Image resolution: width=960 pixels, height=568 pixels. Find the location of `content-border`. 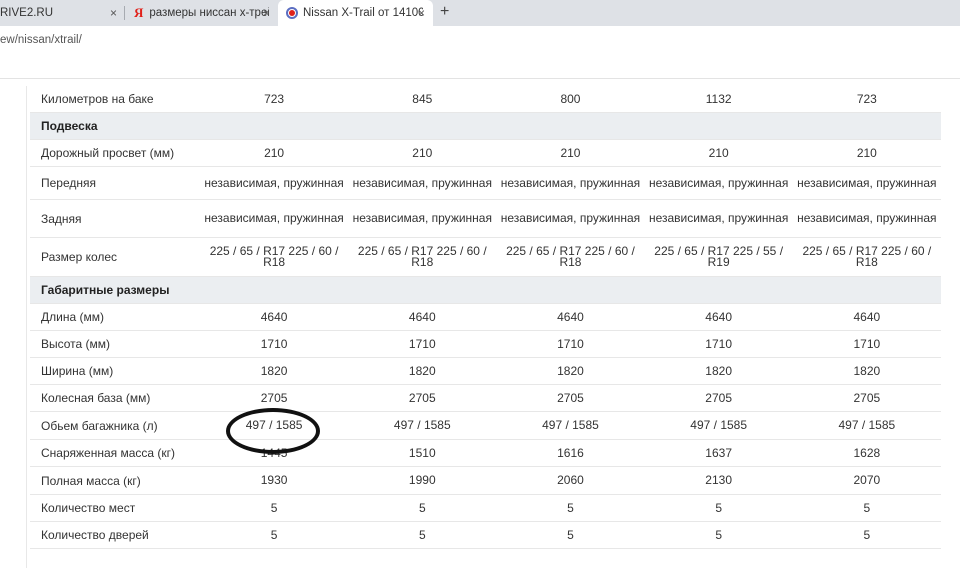

content-border is located at coordinates (26, 327).